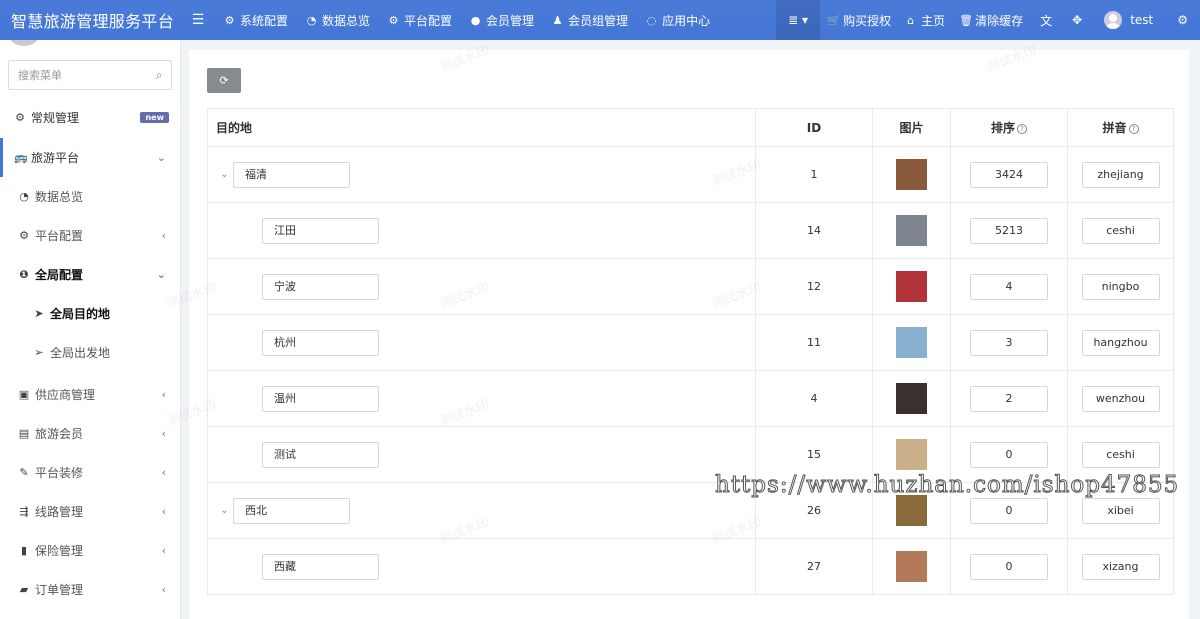 The width and height of the screenshot is (1200, 619). Describe the element at coordinates (1009, 230) in the screenshot. I see `sort-input: 5213` at that location.